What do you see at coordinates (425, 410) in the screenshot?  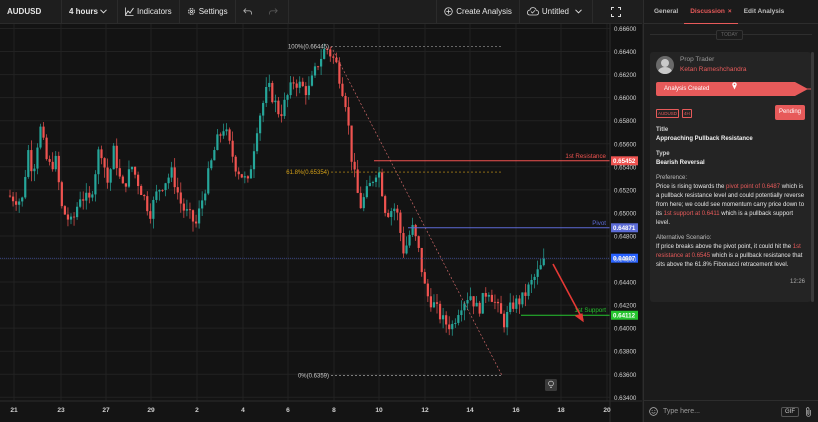 I see `x-tick-label: 12` at bounding box center [425, 410].